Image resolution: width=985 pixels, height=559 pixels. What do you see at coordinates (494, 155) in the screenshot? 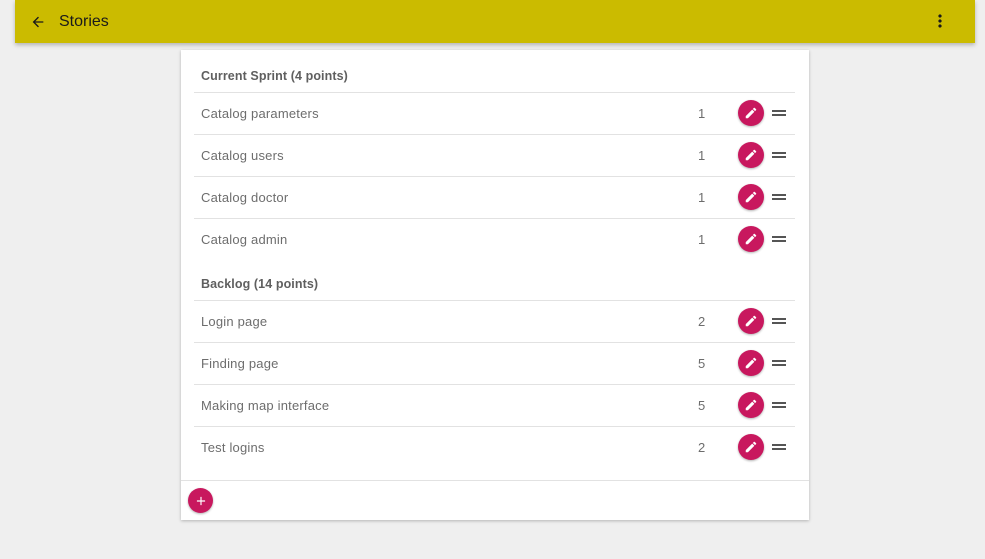
I see `story-row: Catalog users 1` at bounding box center [494, 155].